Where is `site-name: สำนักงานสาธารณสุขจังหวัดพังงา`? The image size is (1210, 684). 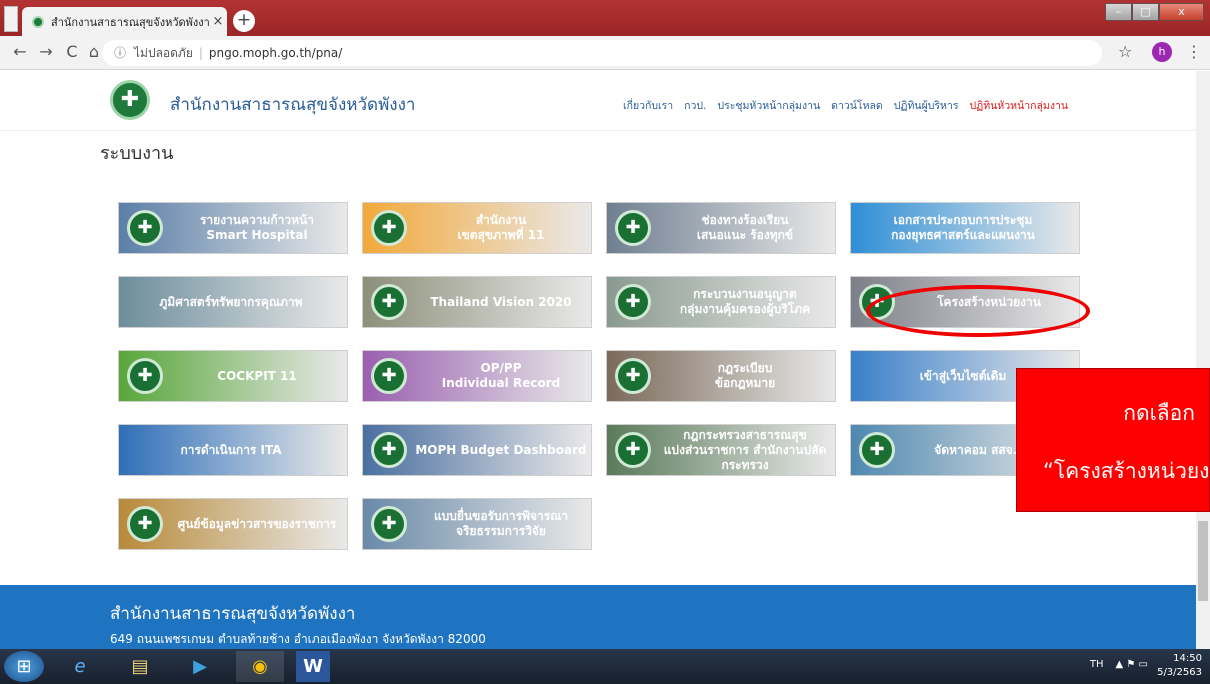
site-name: สำนักงานสาธารณสุขจังหวัดพังงา is located at coordinates (292, 104).